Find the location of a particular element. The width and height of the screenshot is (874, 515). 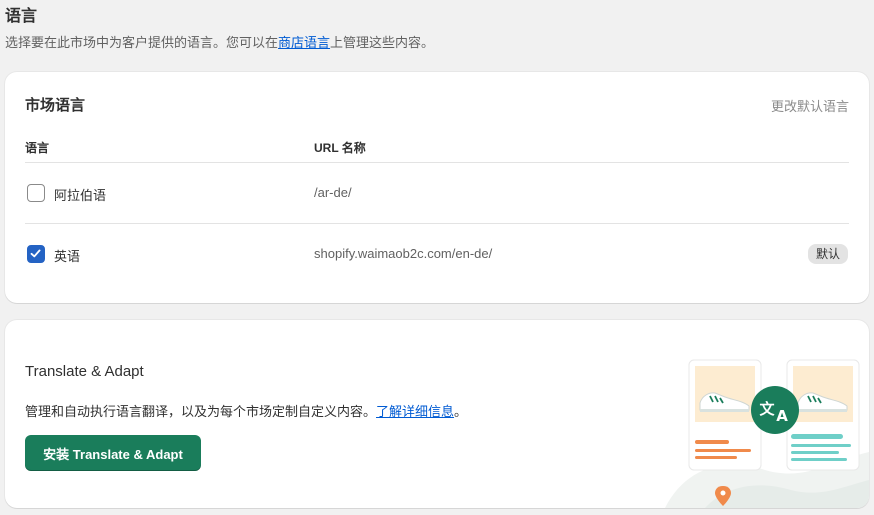

translate-icon: 文 A is located at coordinates (775, 410).